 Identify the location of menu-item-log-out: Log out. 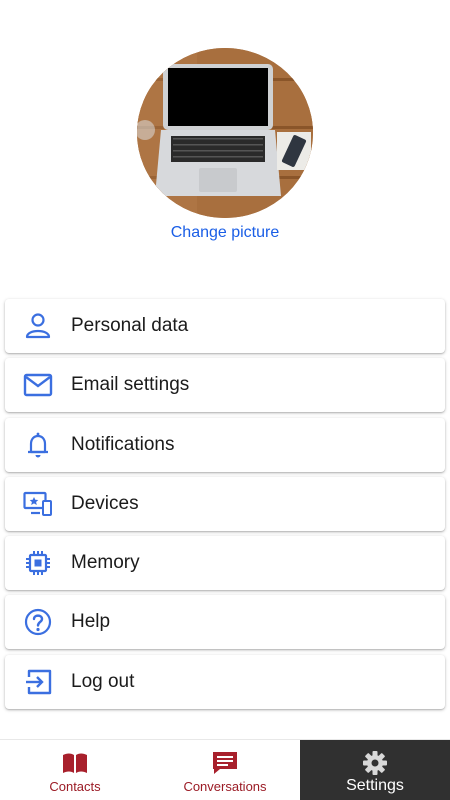
(225, 681).